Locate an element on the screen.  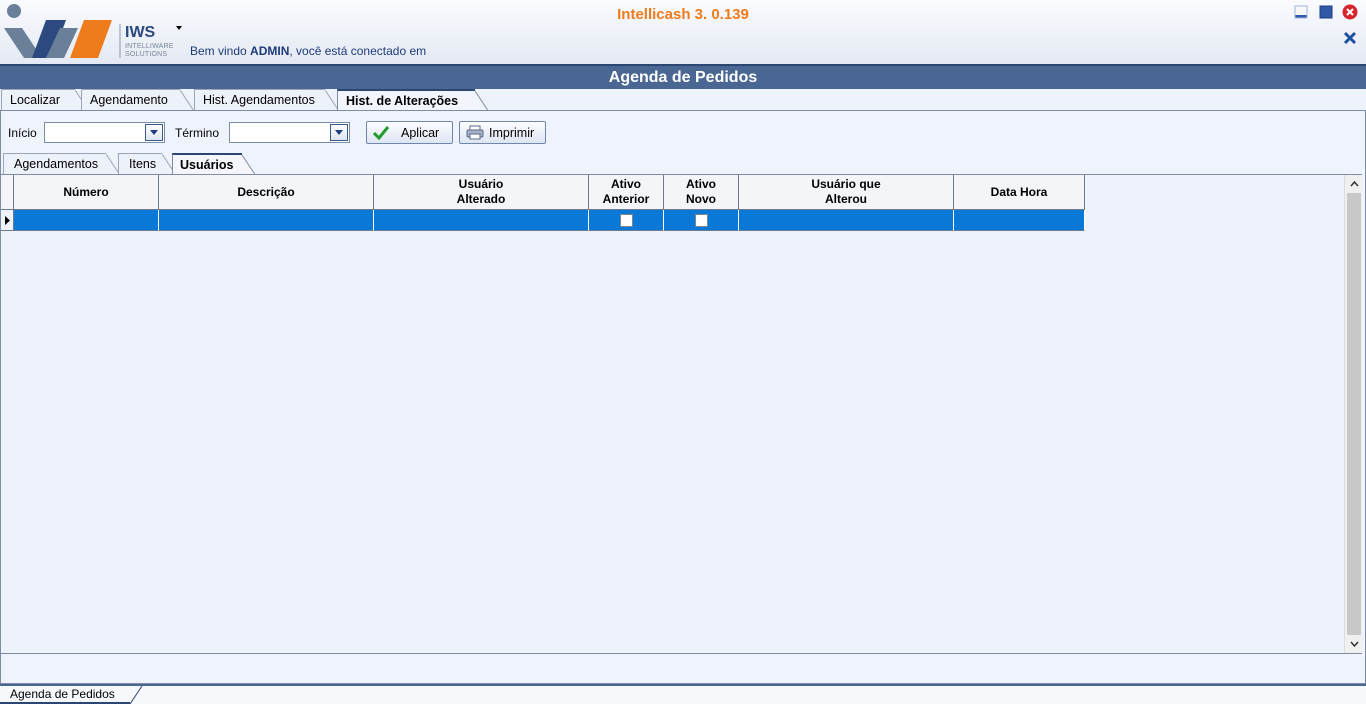
cell-data-hora is located at coordinates (1019, 220).